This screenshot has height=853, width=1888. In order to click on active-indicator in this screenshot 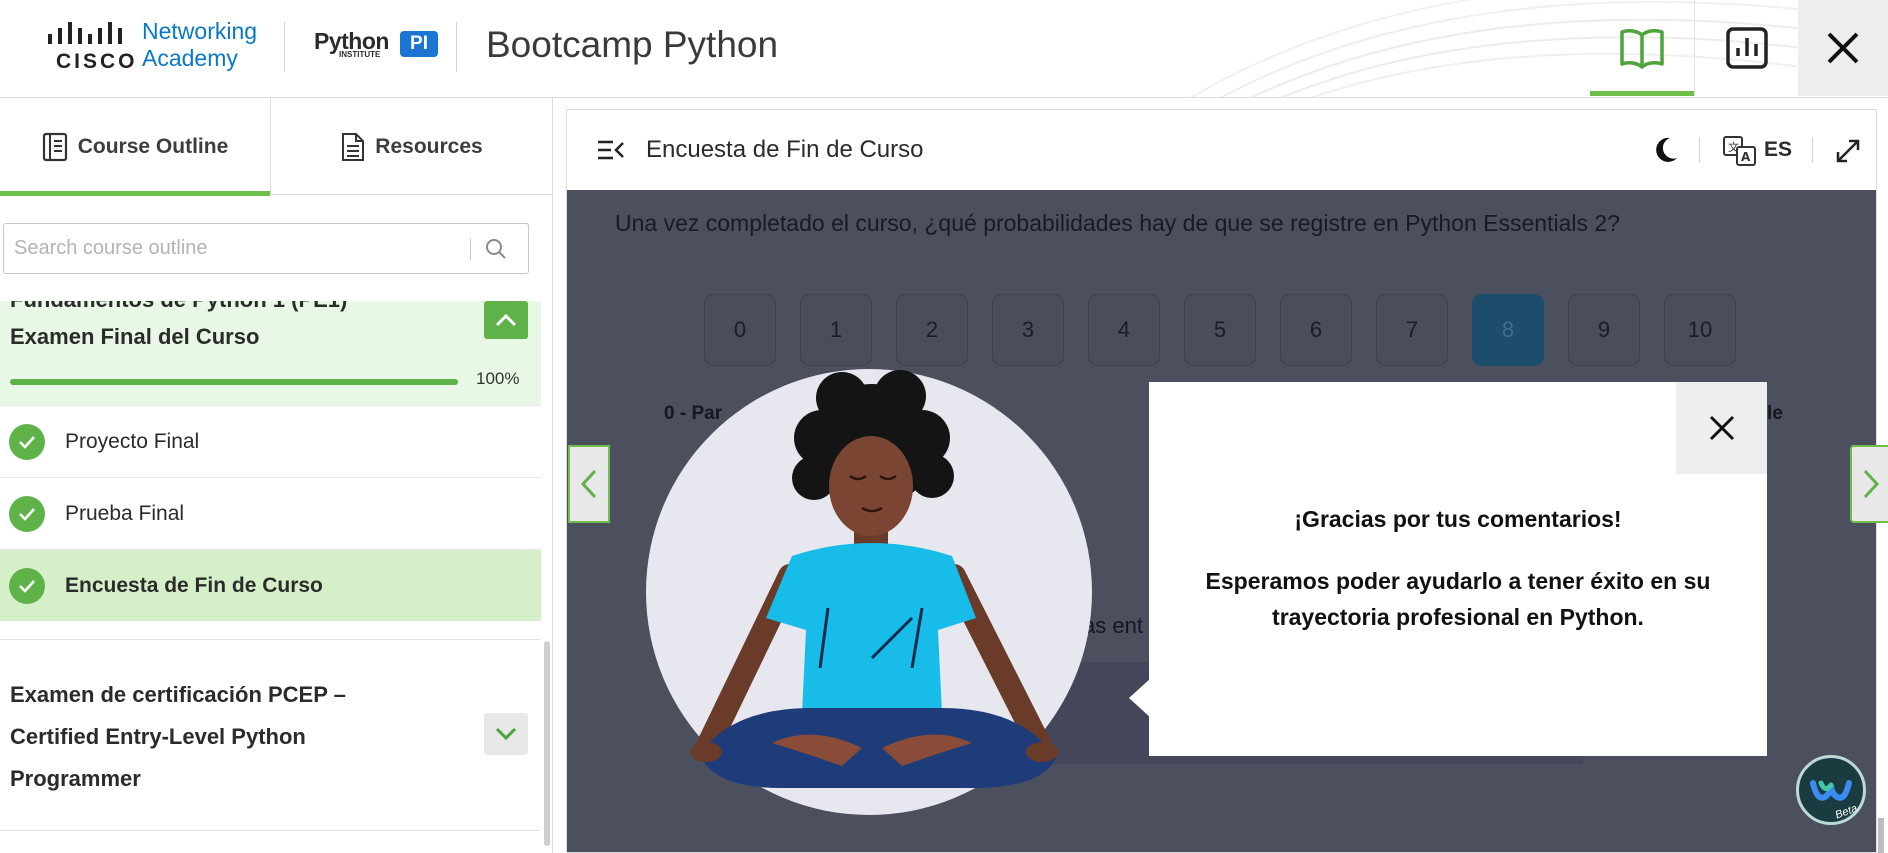, I will do `click(1642, 93)`.